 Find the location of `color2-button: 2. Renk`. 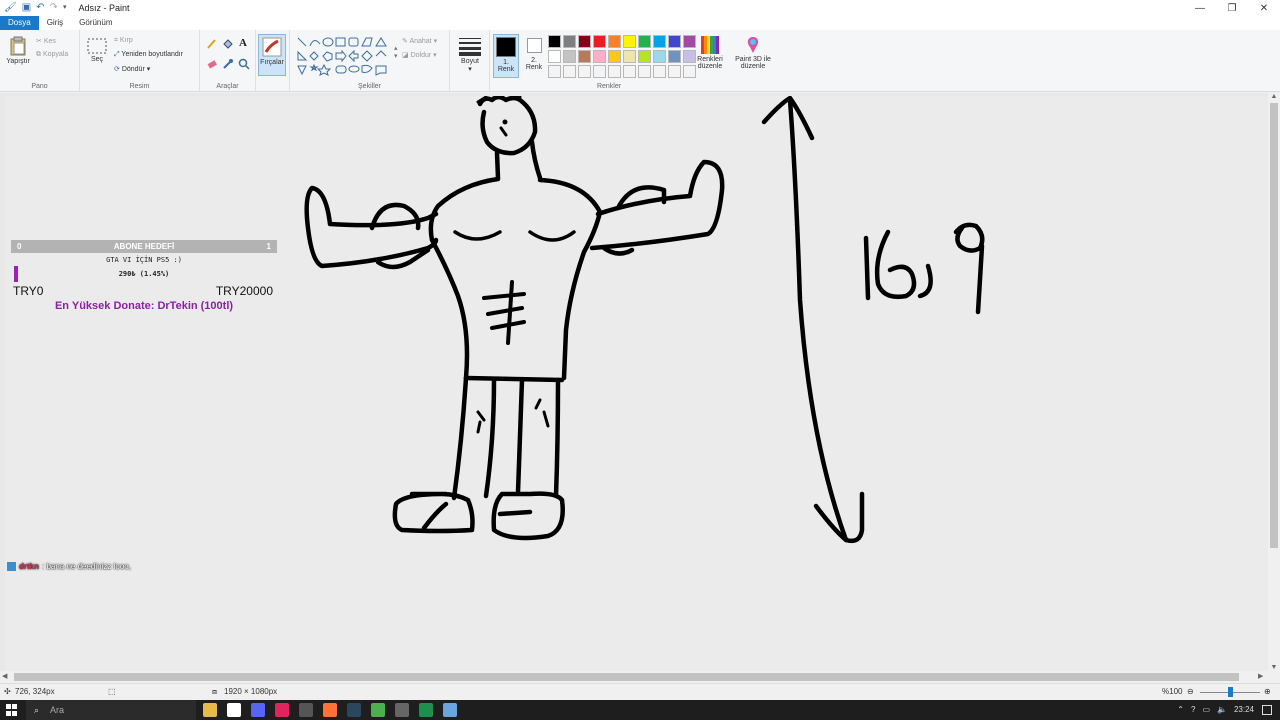

color2-button: 2. Renk is located at coordinates (534, 53).